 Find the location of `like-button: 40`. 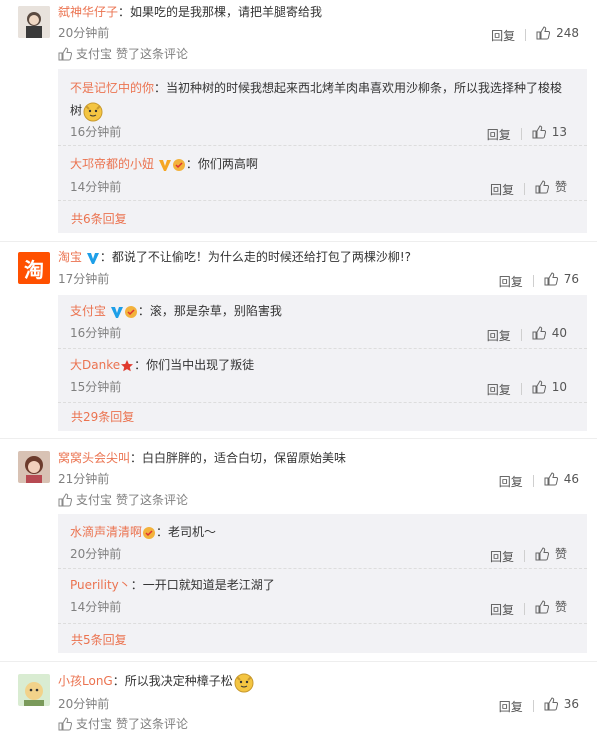

like-button: 40 is located at coordinates (549, 333).